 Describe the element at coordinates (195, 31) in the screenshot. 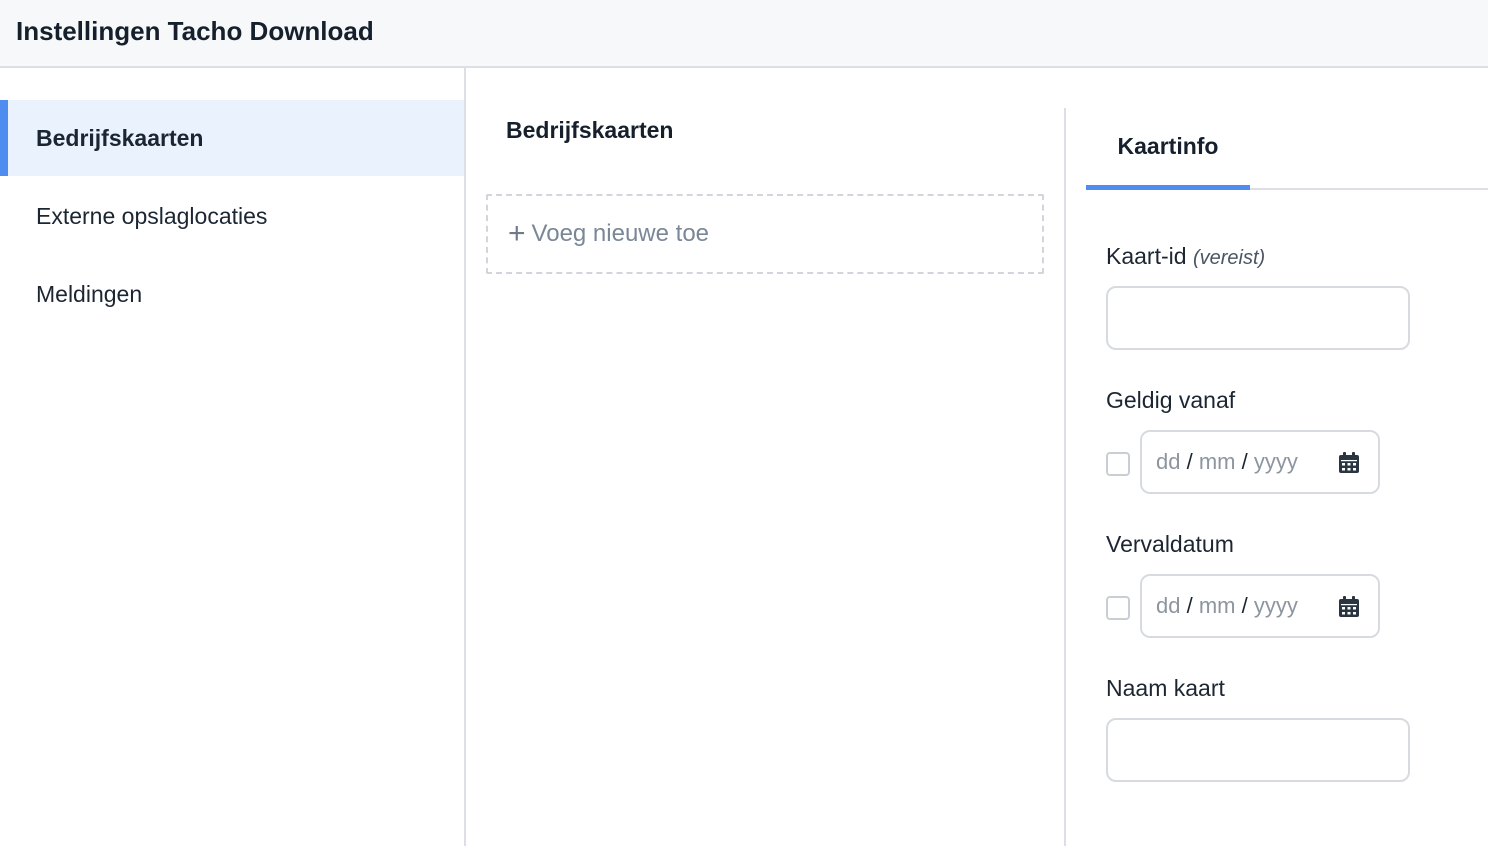

I see `page-title: Instellingen Tacho Download` at that location.